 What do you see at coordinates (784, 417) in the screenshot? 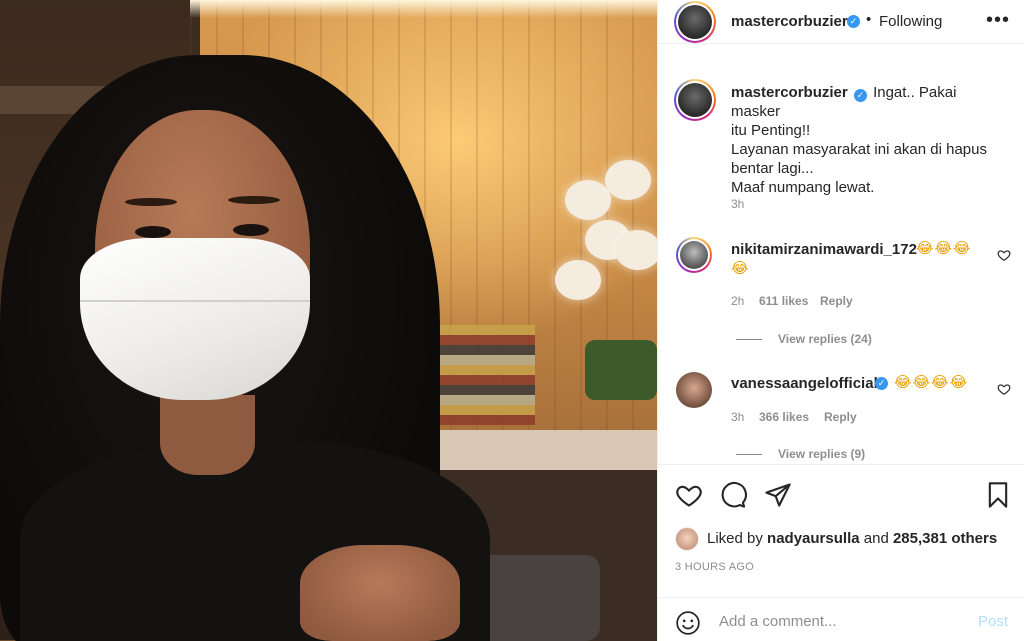
I see `comment-likes: 366 likes` at bounding box center [784, 417].